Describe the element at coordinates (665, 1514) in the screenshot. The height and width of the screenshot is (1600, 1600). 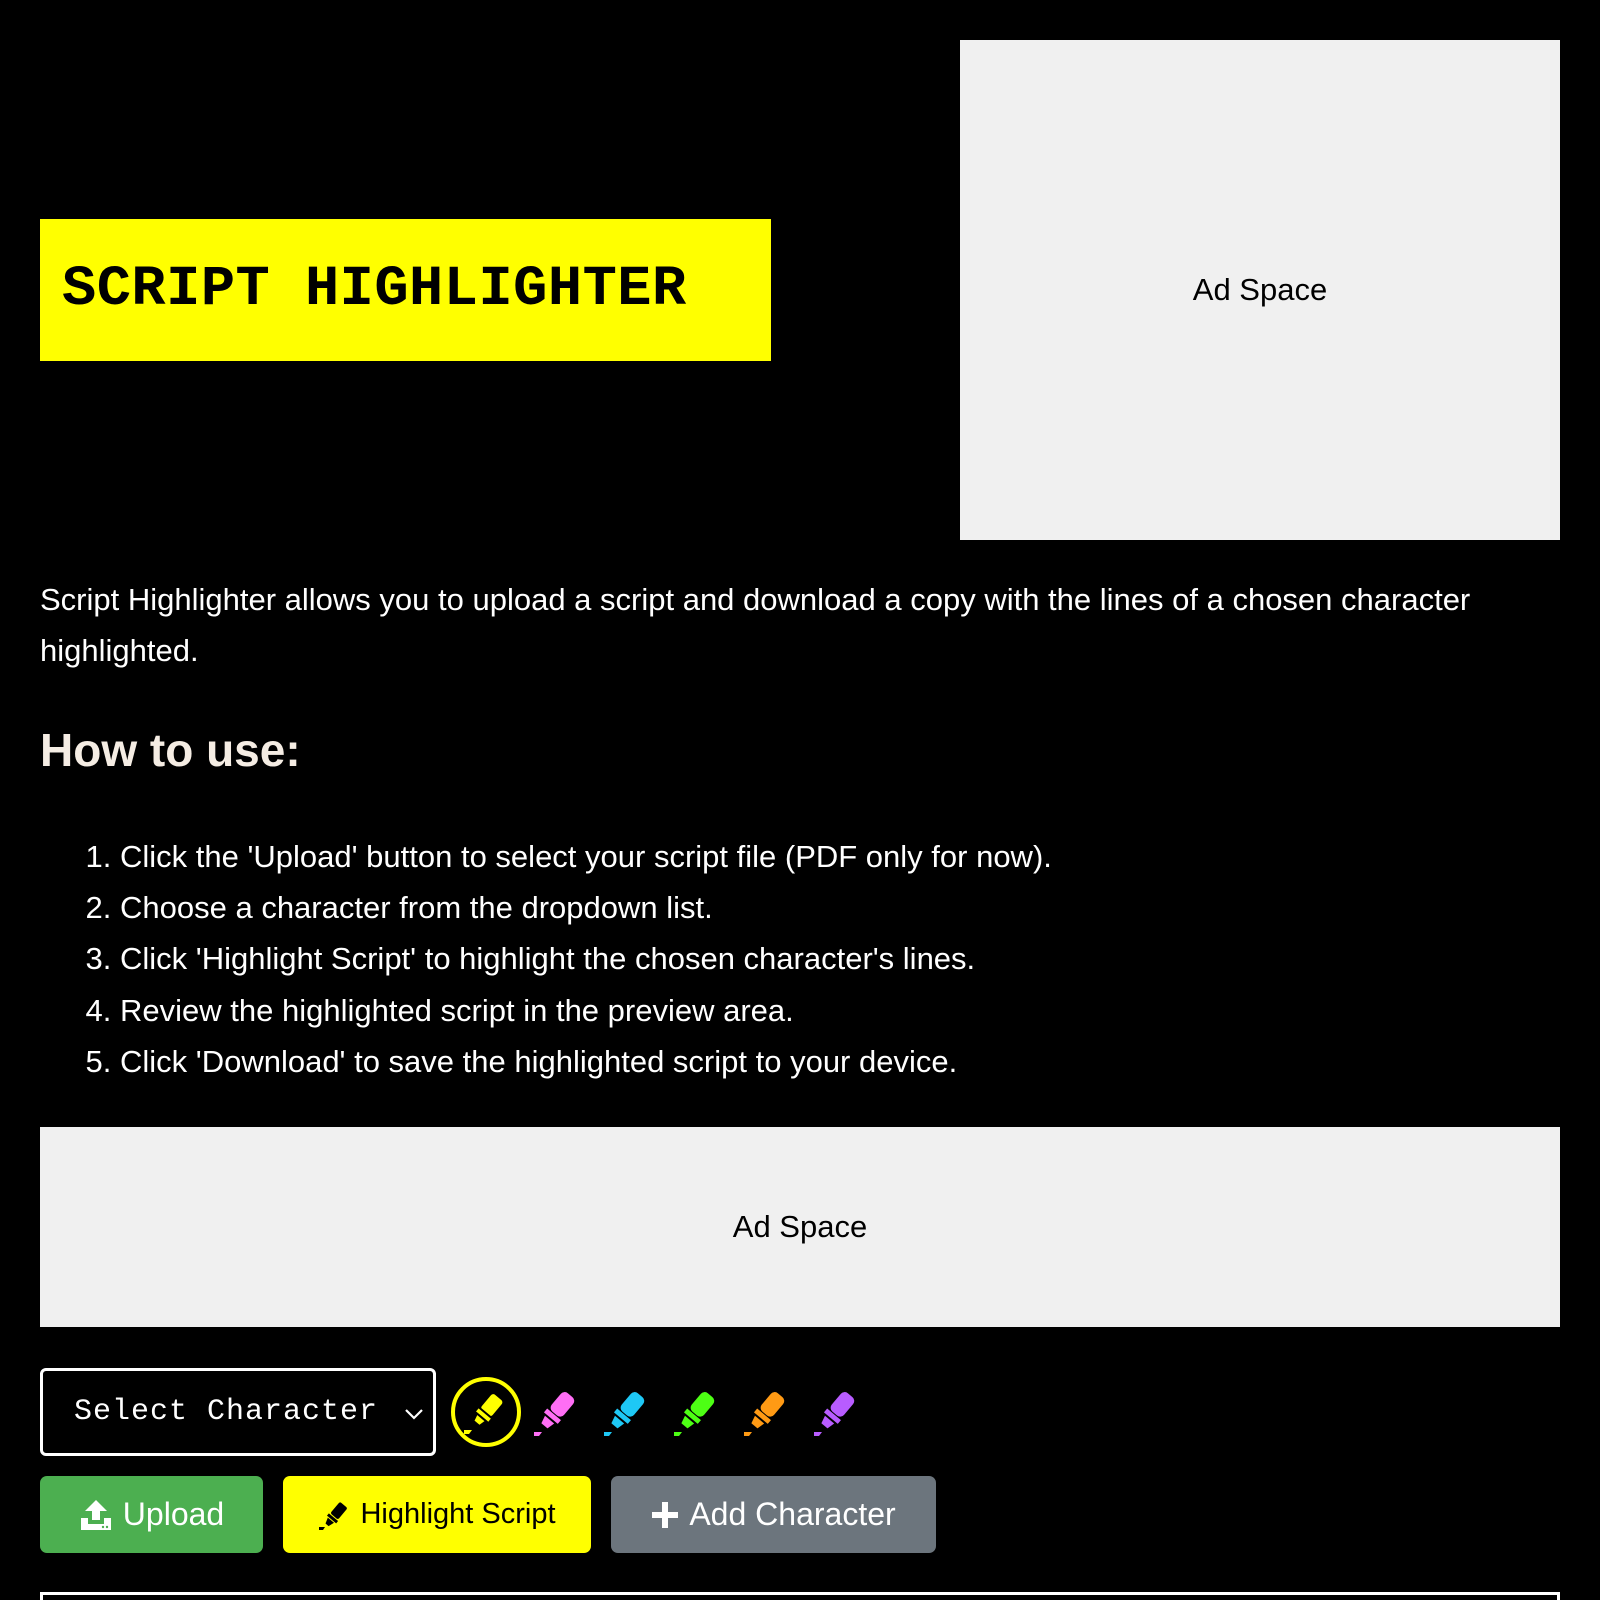
I see `plus-icon` at that location.